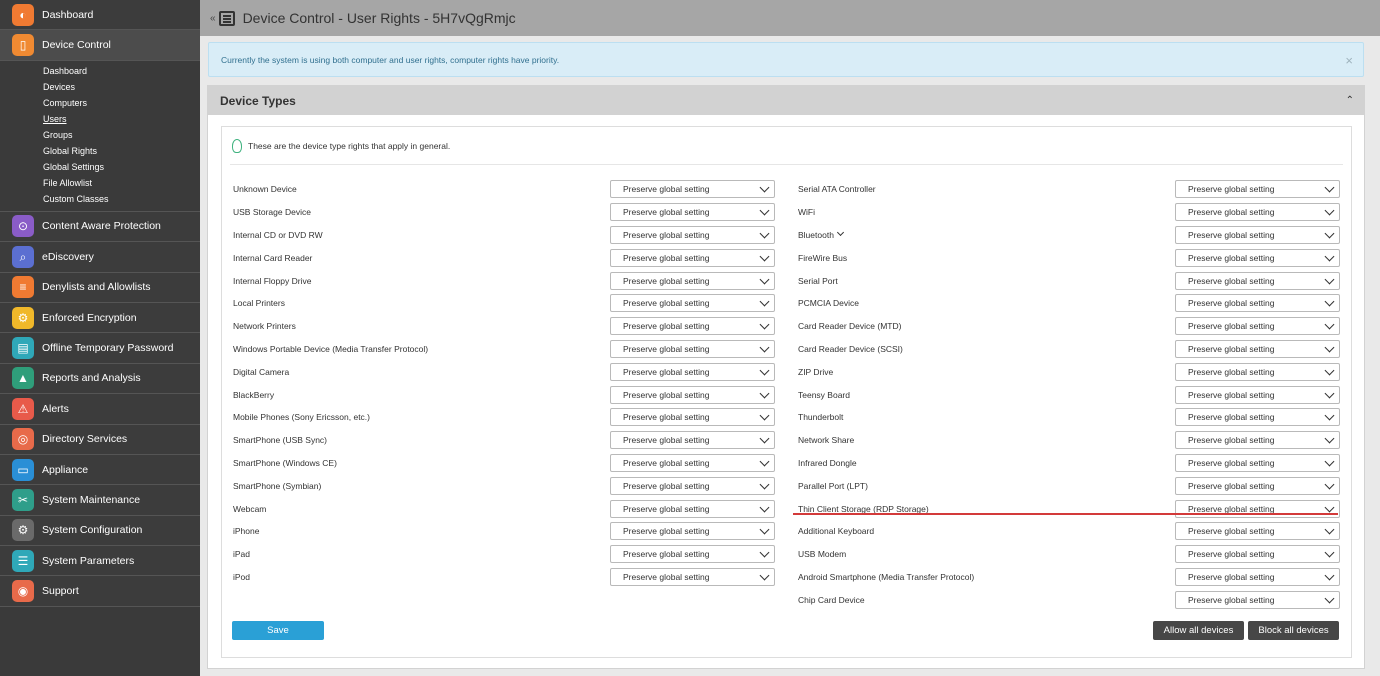 This screenshot has height=676, width=1380. I want to click on sidebar-item-directory-services: ◎ Directory Services, so click(100, 439).